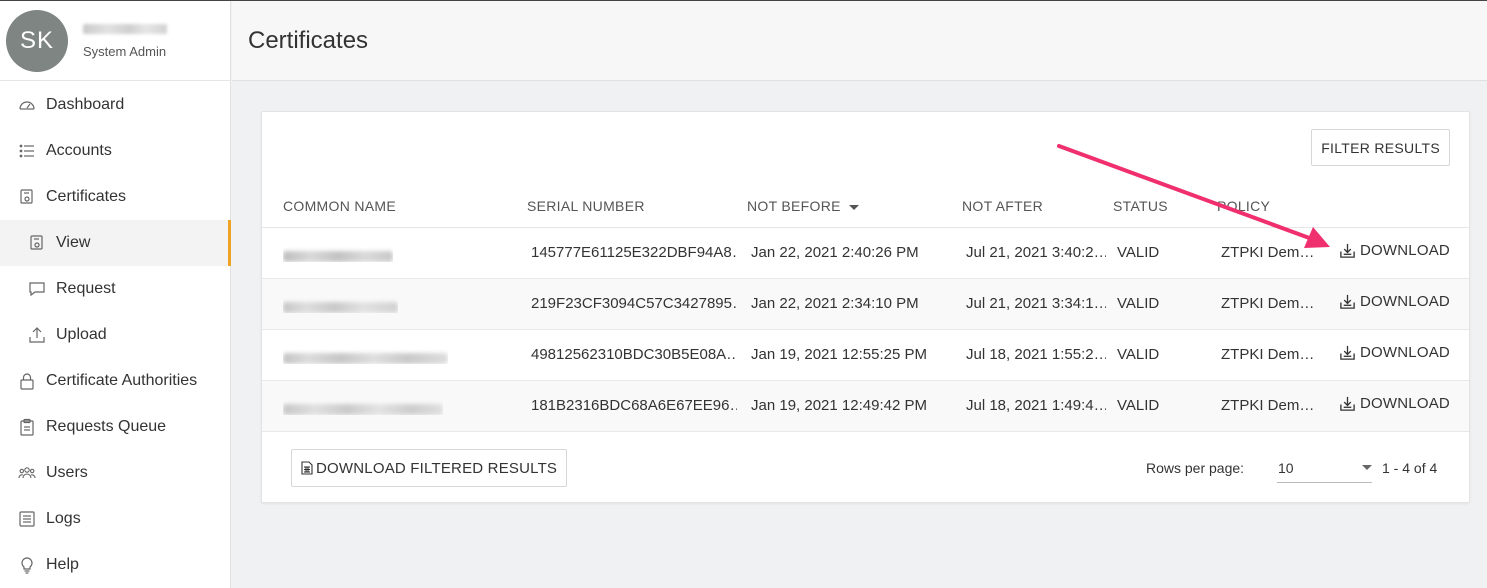  I want to click on sidebar-item-label: Certificate Authorities, so click(122, 380).